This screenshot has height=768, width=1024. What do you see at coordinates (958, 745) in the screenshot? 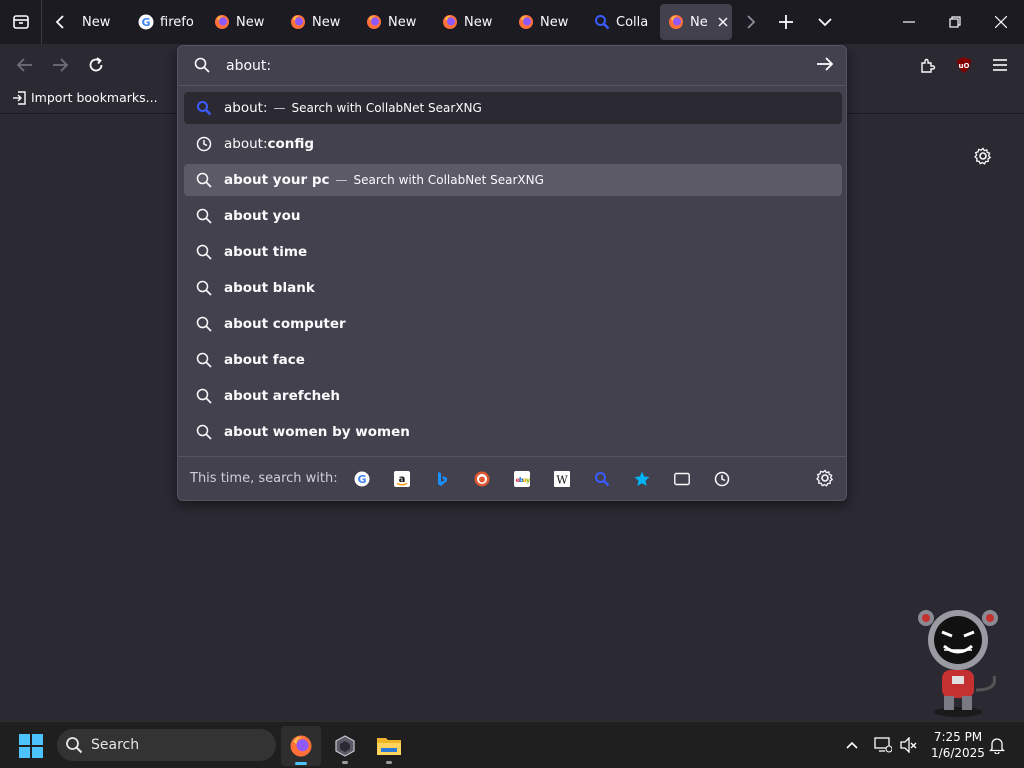
I see `taskbar-clock: 7:25 PM 1/6/2025` at bounding box center [958, 745].